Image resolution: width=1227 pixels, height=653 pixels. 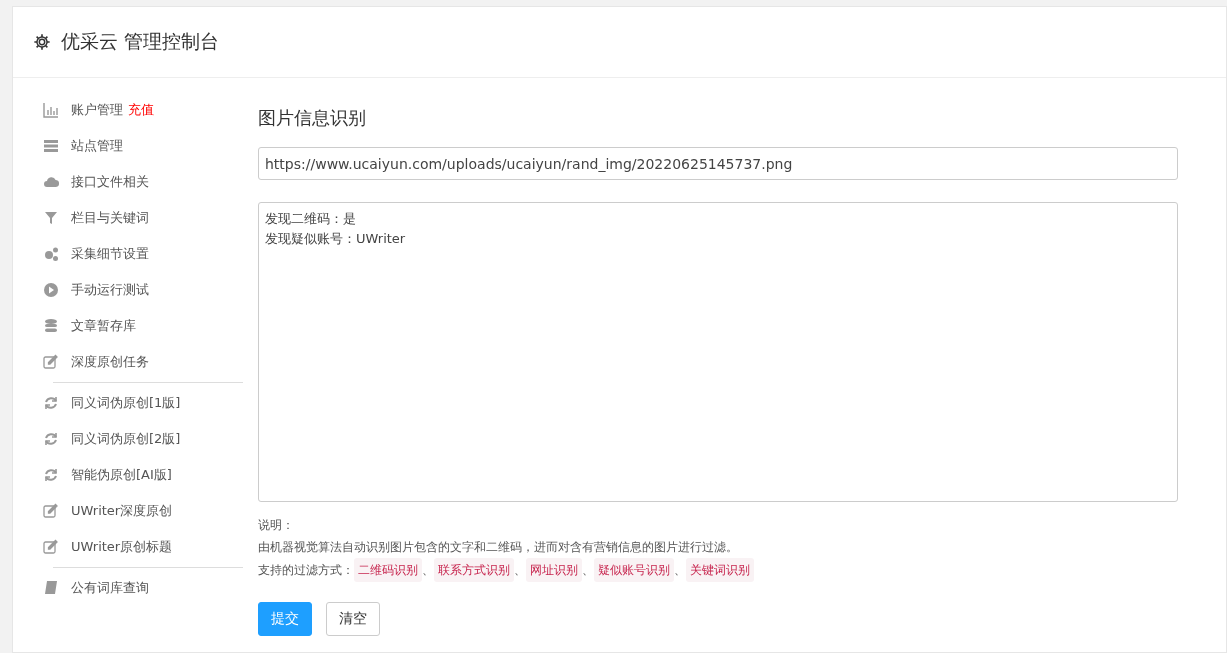 What do you see at coordinates (141, 110) in the screenshot?
I see `recharge-link: 充值` at bounding box center [141, 110].